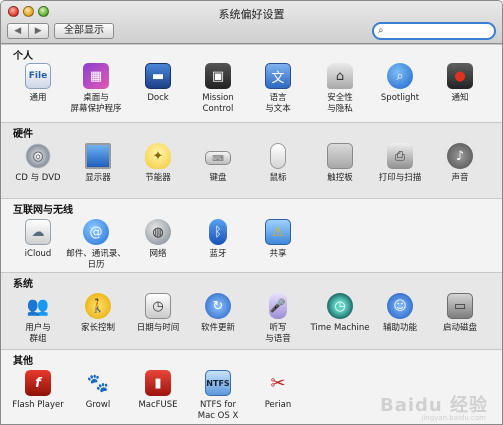 The height and width of the screenshot is (425, 503). What do you see at coordinates (38, 178) in the screenshot?
I see `pref-label: CD 与 DVD` at bounding box center [38, 178].